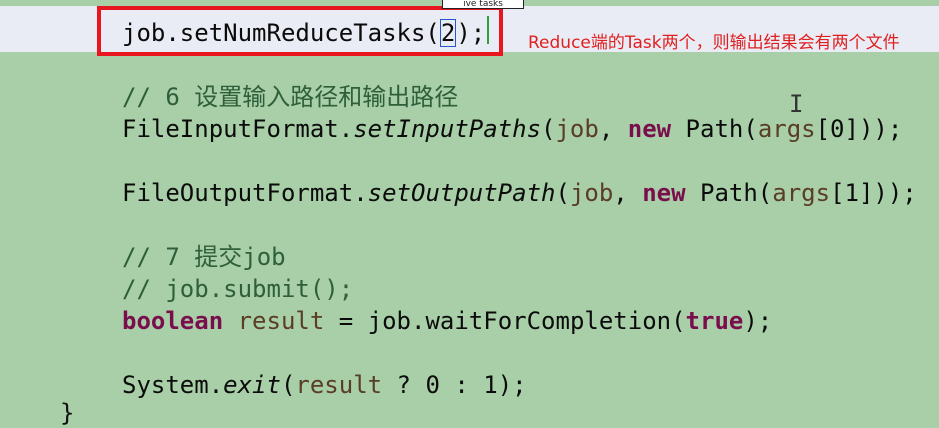 The image size is (939, 428). I want to click on code-keyword: true, so click(714, 321).